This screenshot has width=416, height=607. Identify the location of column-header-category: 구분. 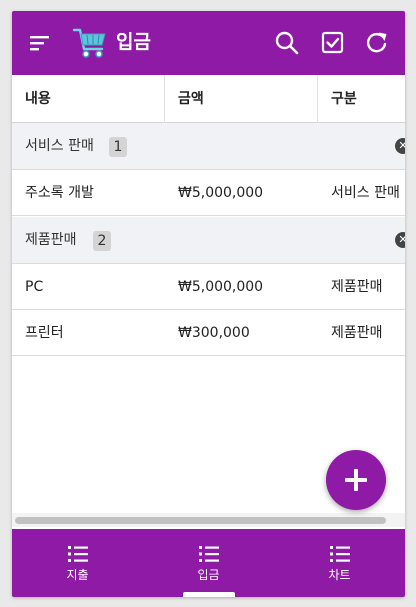
(361, 99).